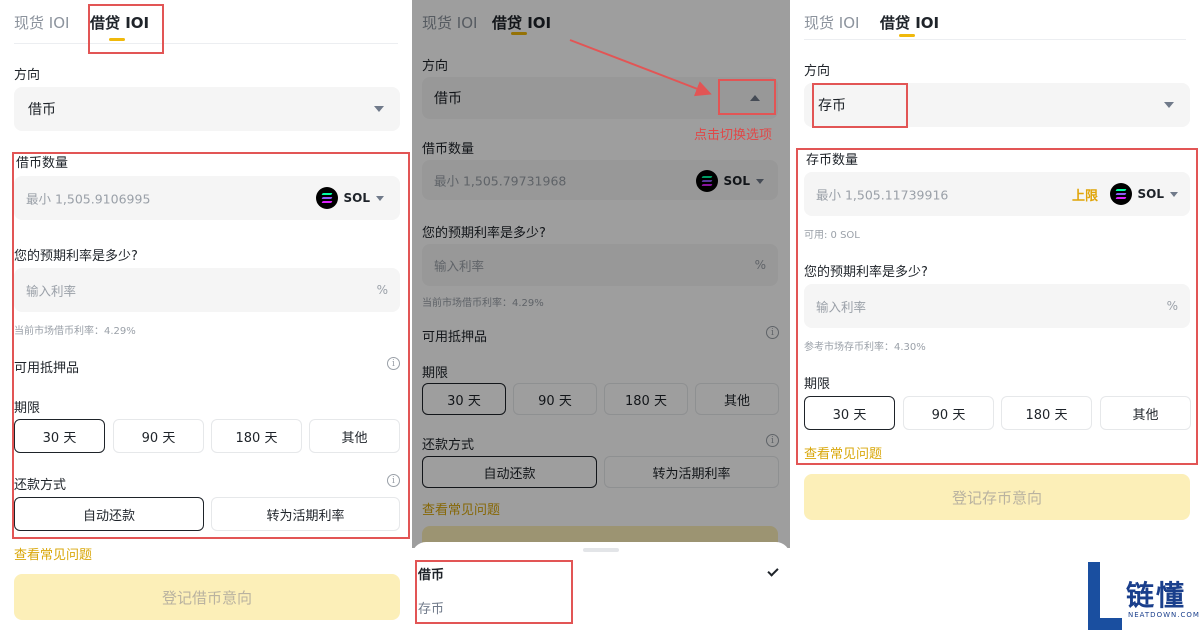  What do you see at coordinates (42, 110) in the screenshot?
I see `direction-value: 借币` at bounding box center [42, 110].